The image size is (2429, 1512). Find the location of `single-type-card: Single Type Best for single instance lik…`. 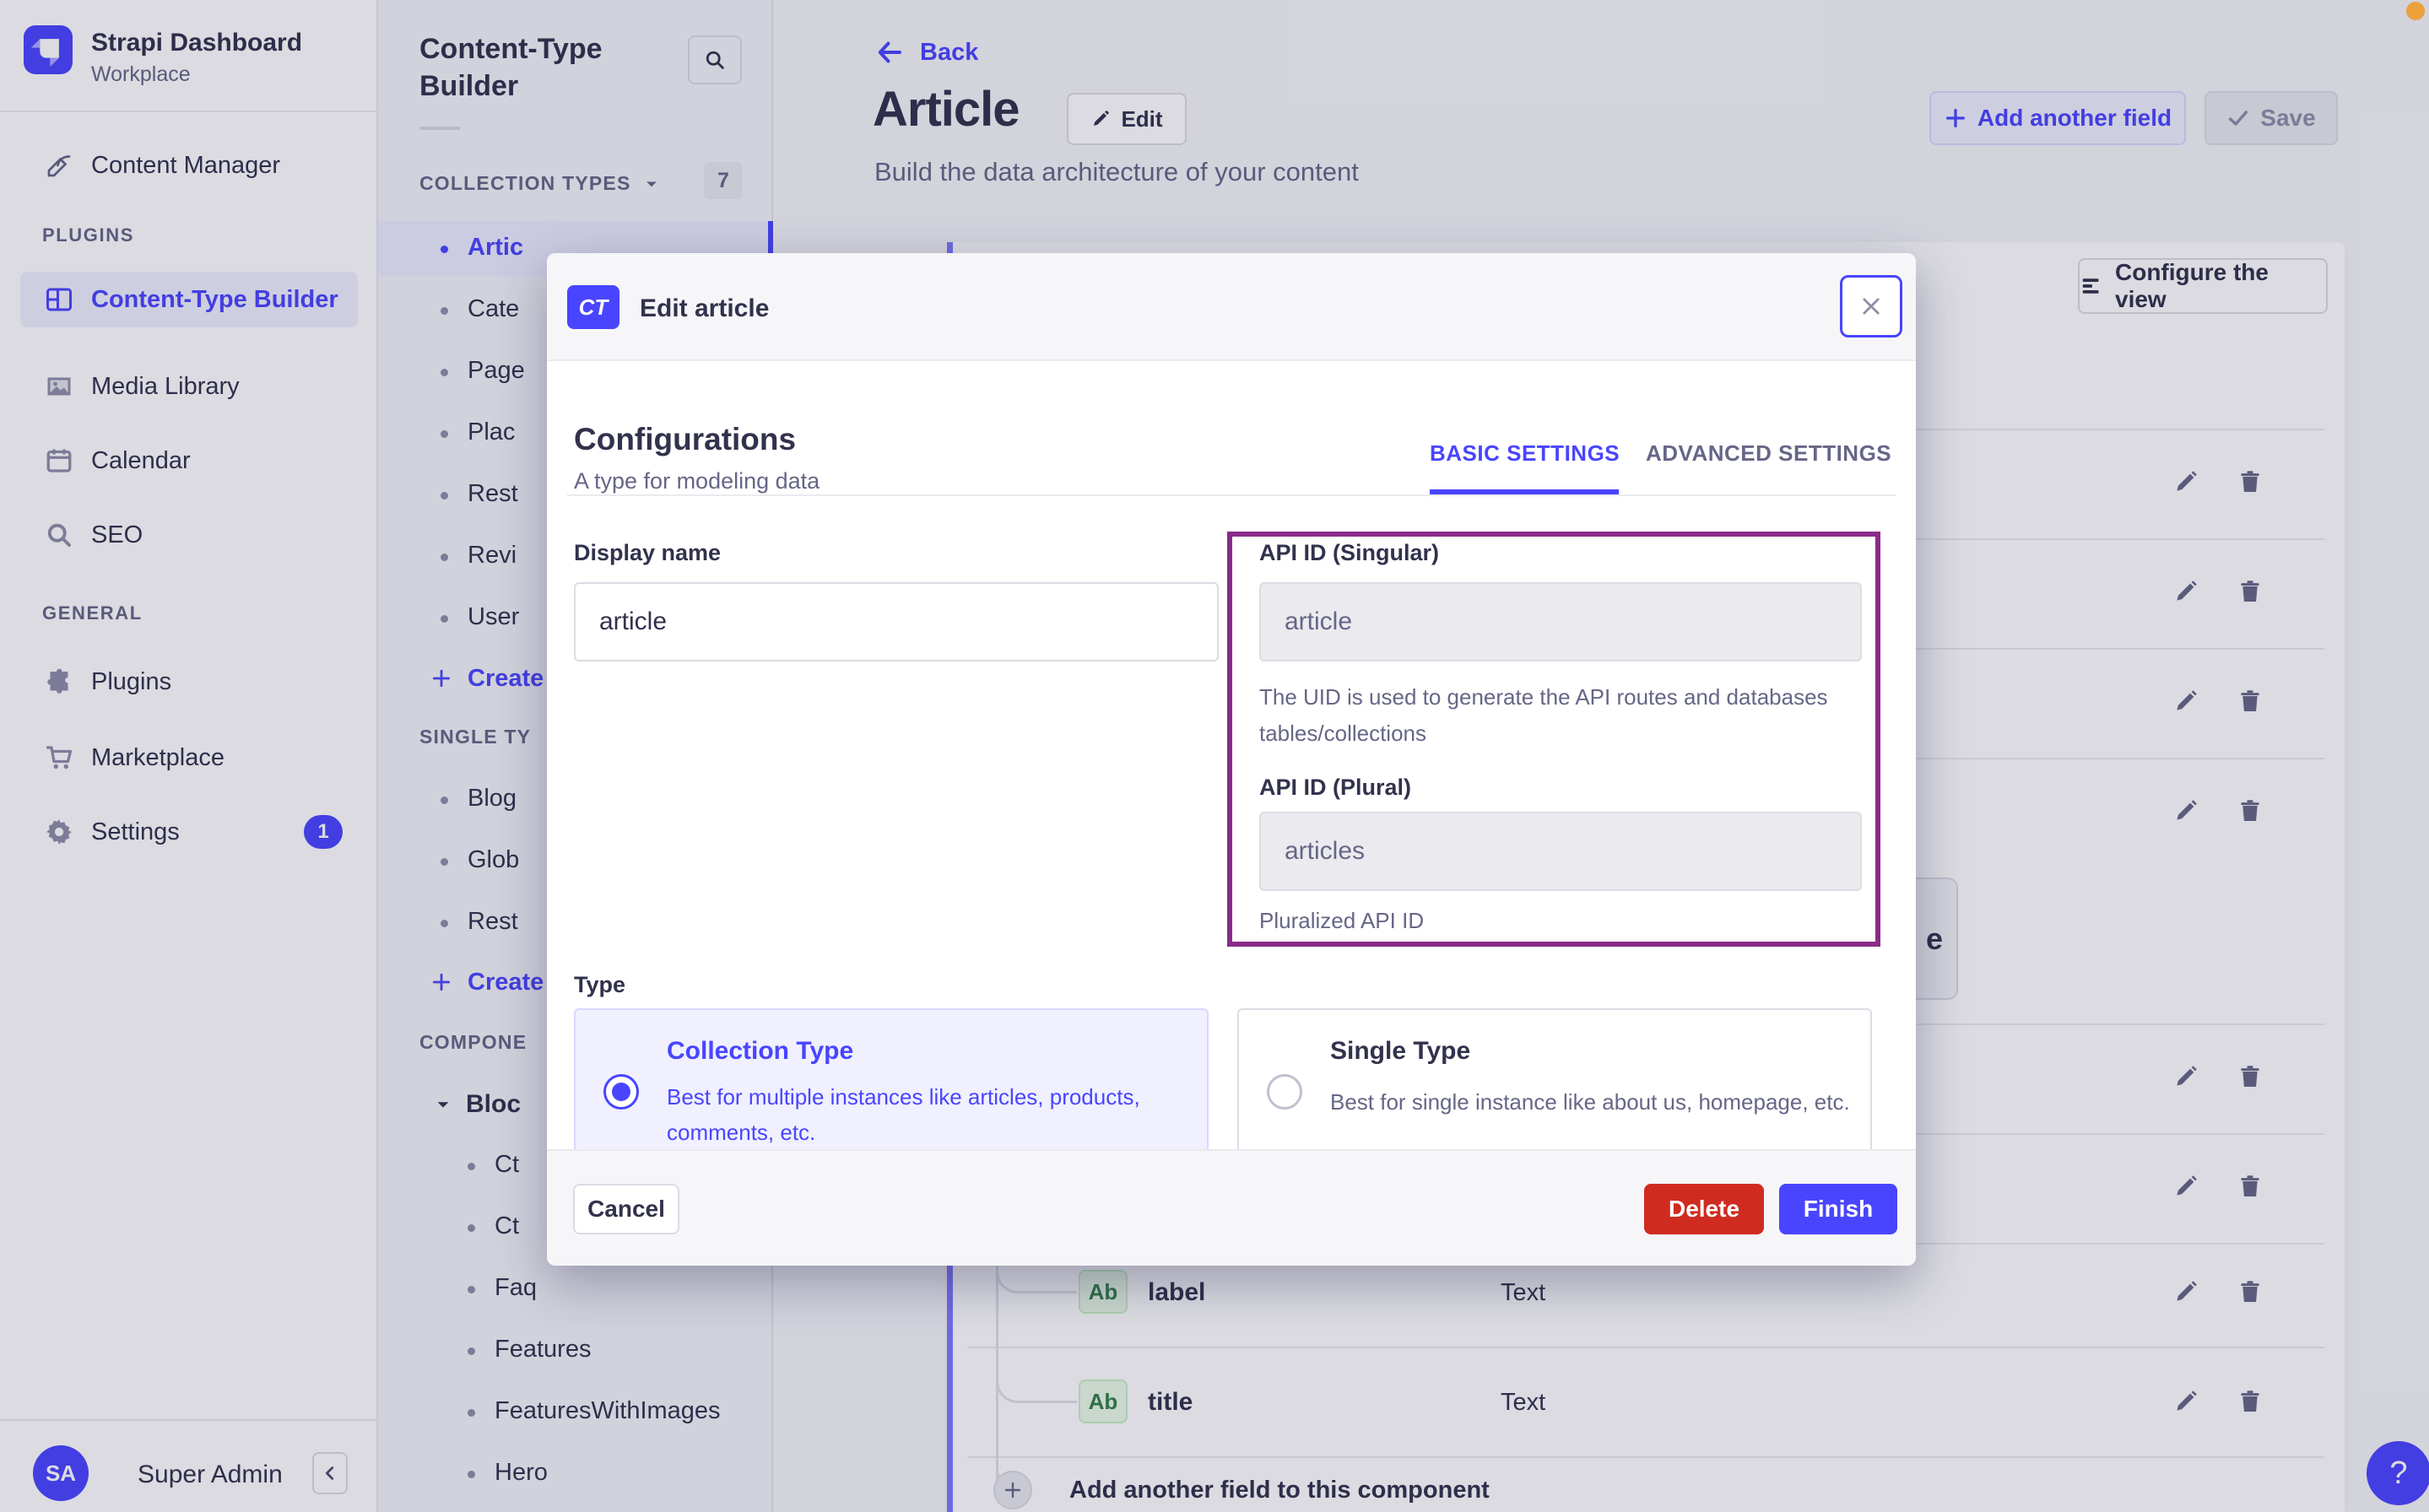

single-type-card: Single Type Best for single instance lik… is located at coordinates (1554, 1089).